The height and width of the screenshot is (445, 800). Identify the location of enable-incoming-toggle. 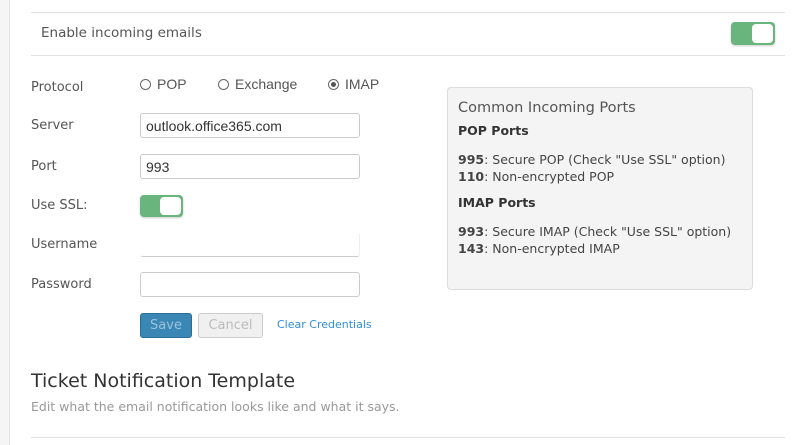
(753, 33).